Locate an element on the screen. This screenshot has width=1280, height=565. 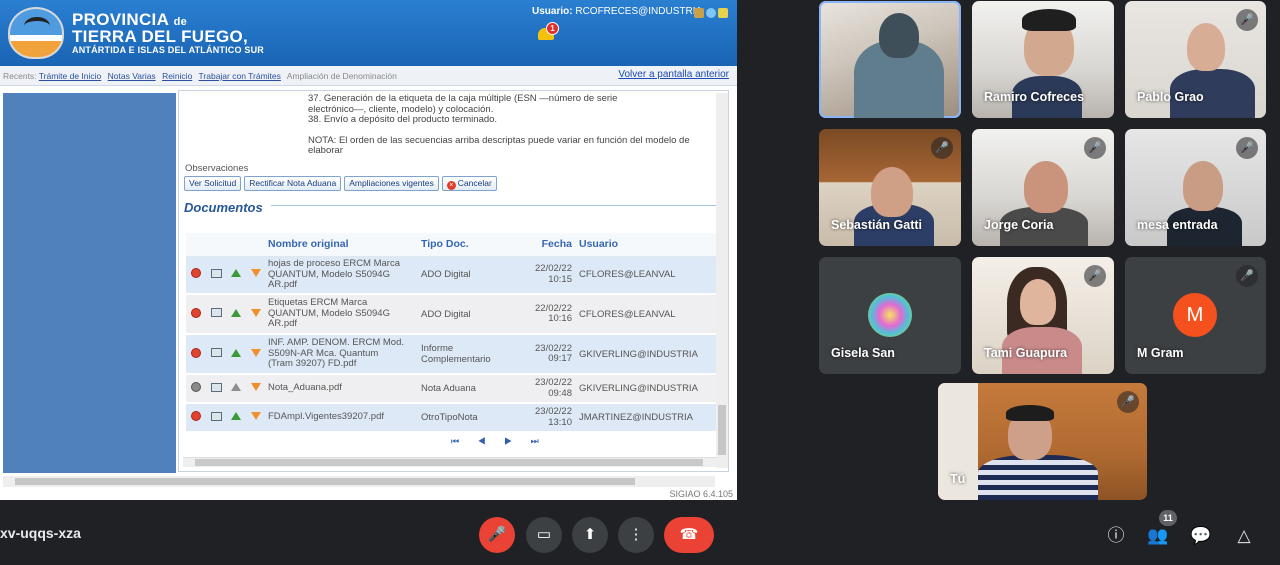
folder-icon is located at coordinates (723, 13).